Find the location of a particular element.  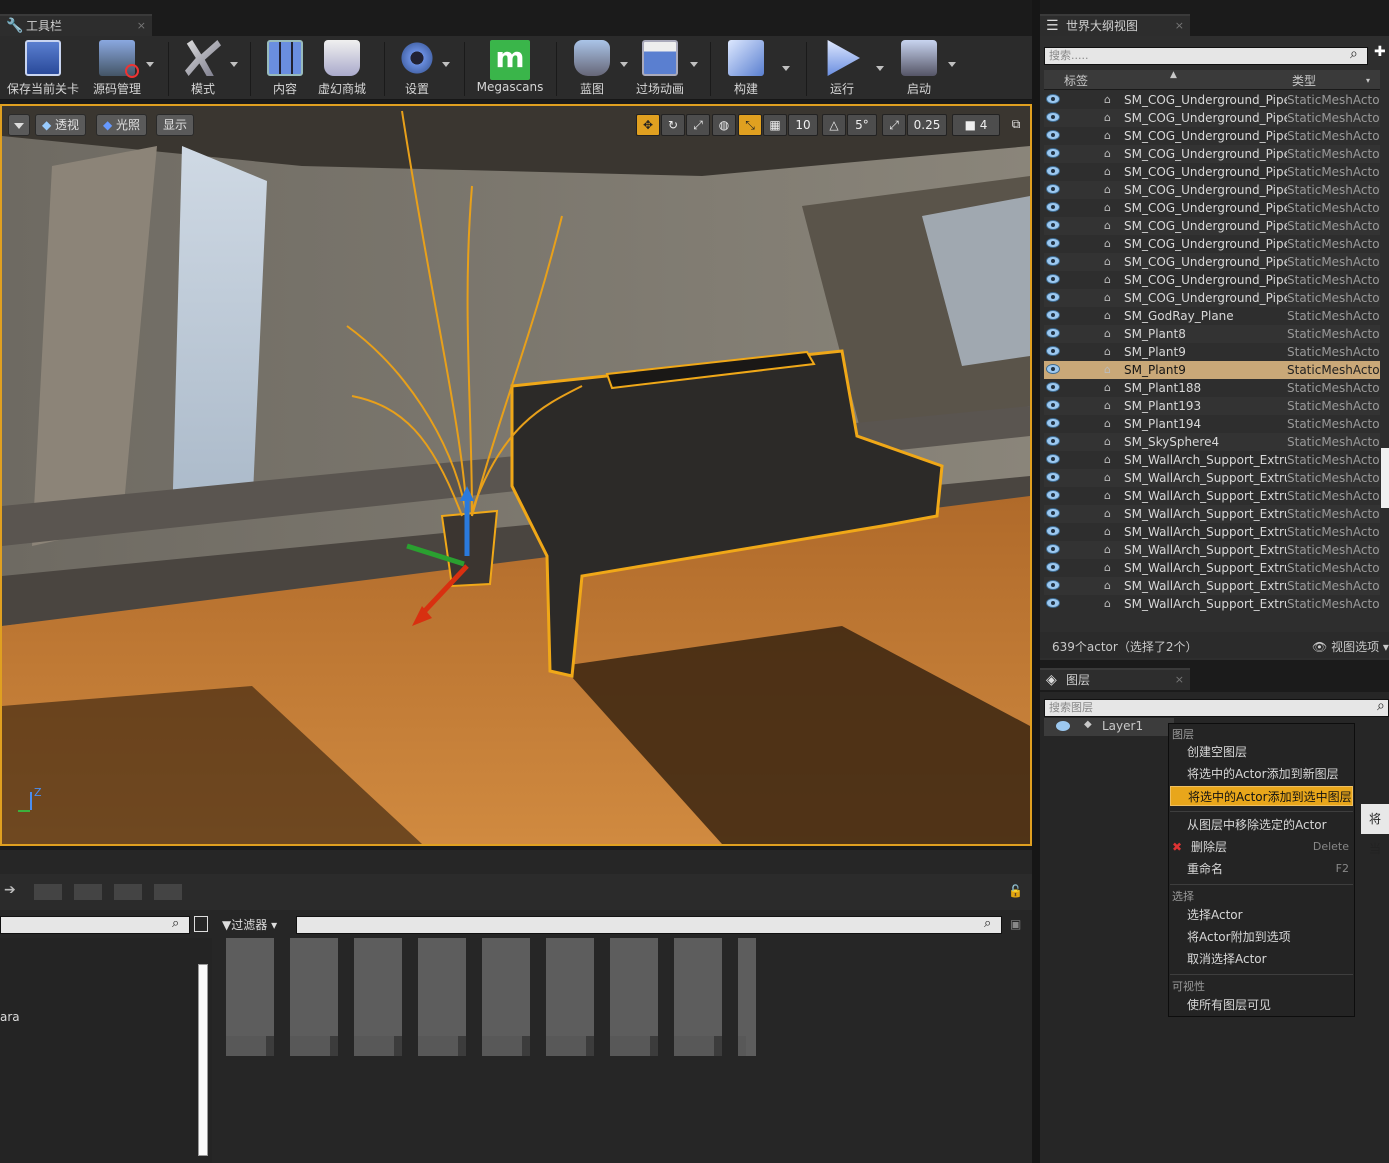

panel-divider is located at coordinates (1036, 581).